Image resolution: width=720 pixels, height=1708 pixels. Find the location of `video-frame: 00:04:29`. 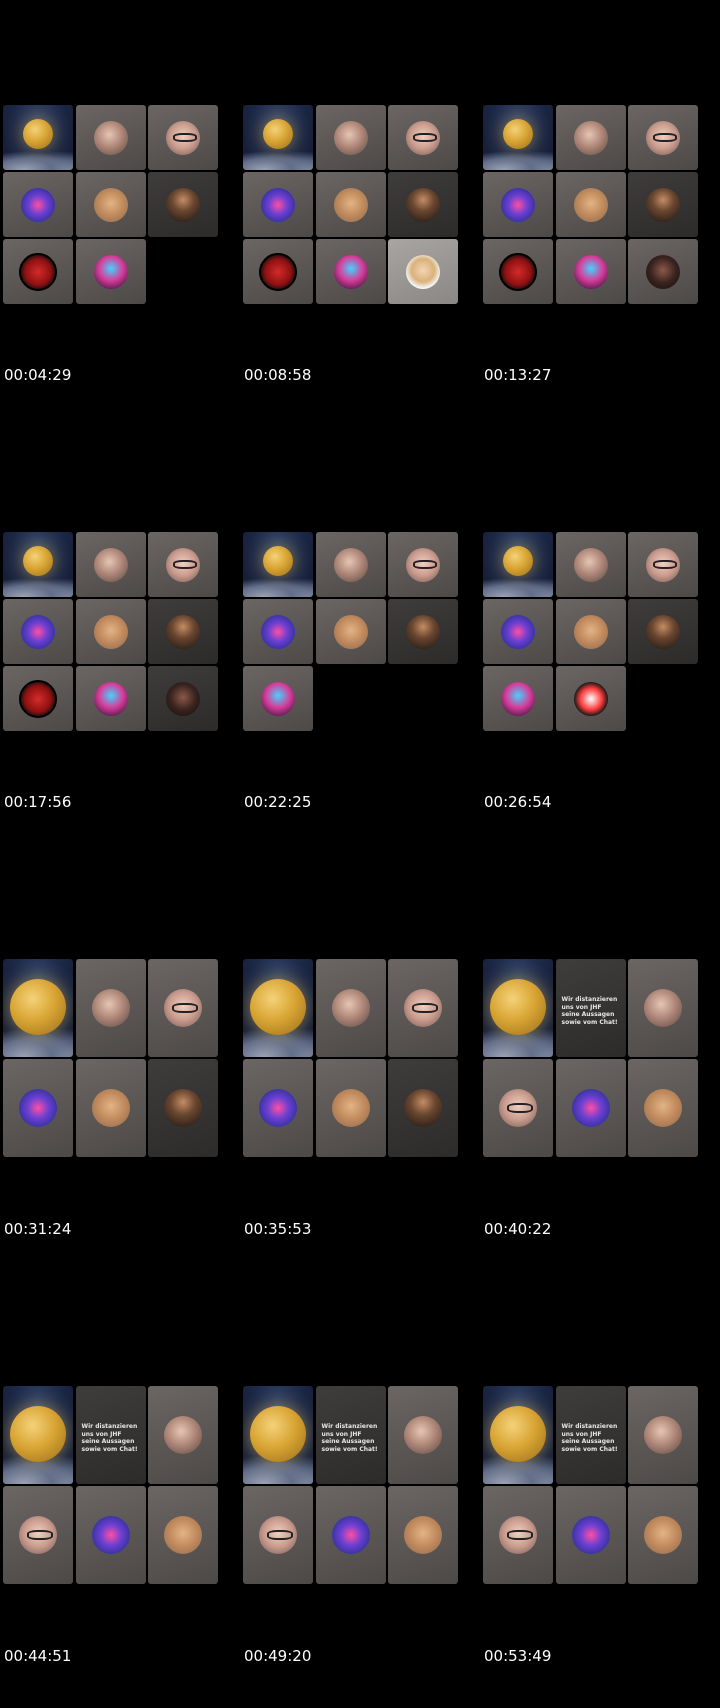

video-frame: 00:04:29 is located at coordinates (120, 213).